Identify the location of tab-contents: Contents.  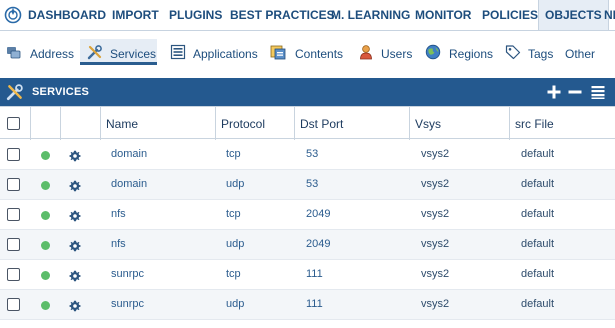
(307, 52).